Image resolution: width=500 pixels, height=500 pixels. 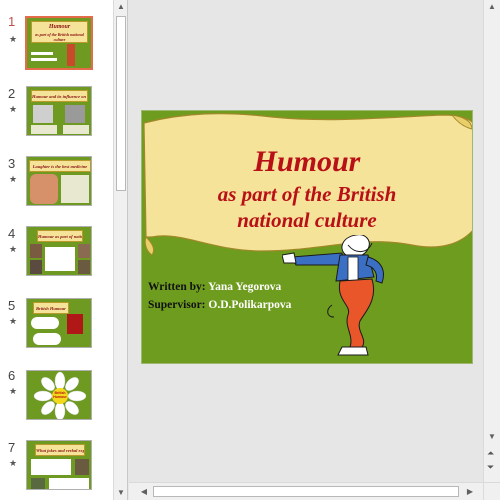 What do you see at coordinates (59, 465) in the screenshot?
I see `slide-thumbnail-7: What jokes and verbal expressions` at bounding box center [59, 465].